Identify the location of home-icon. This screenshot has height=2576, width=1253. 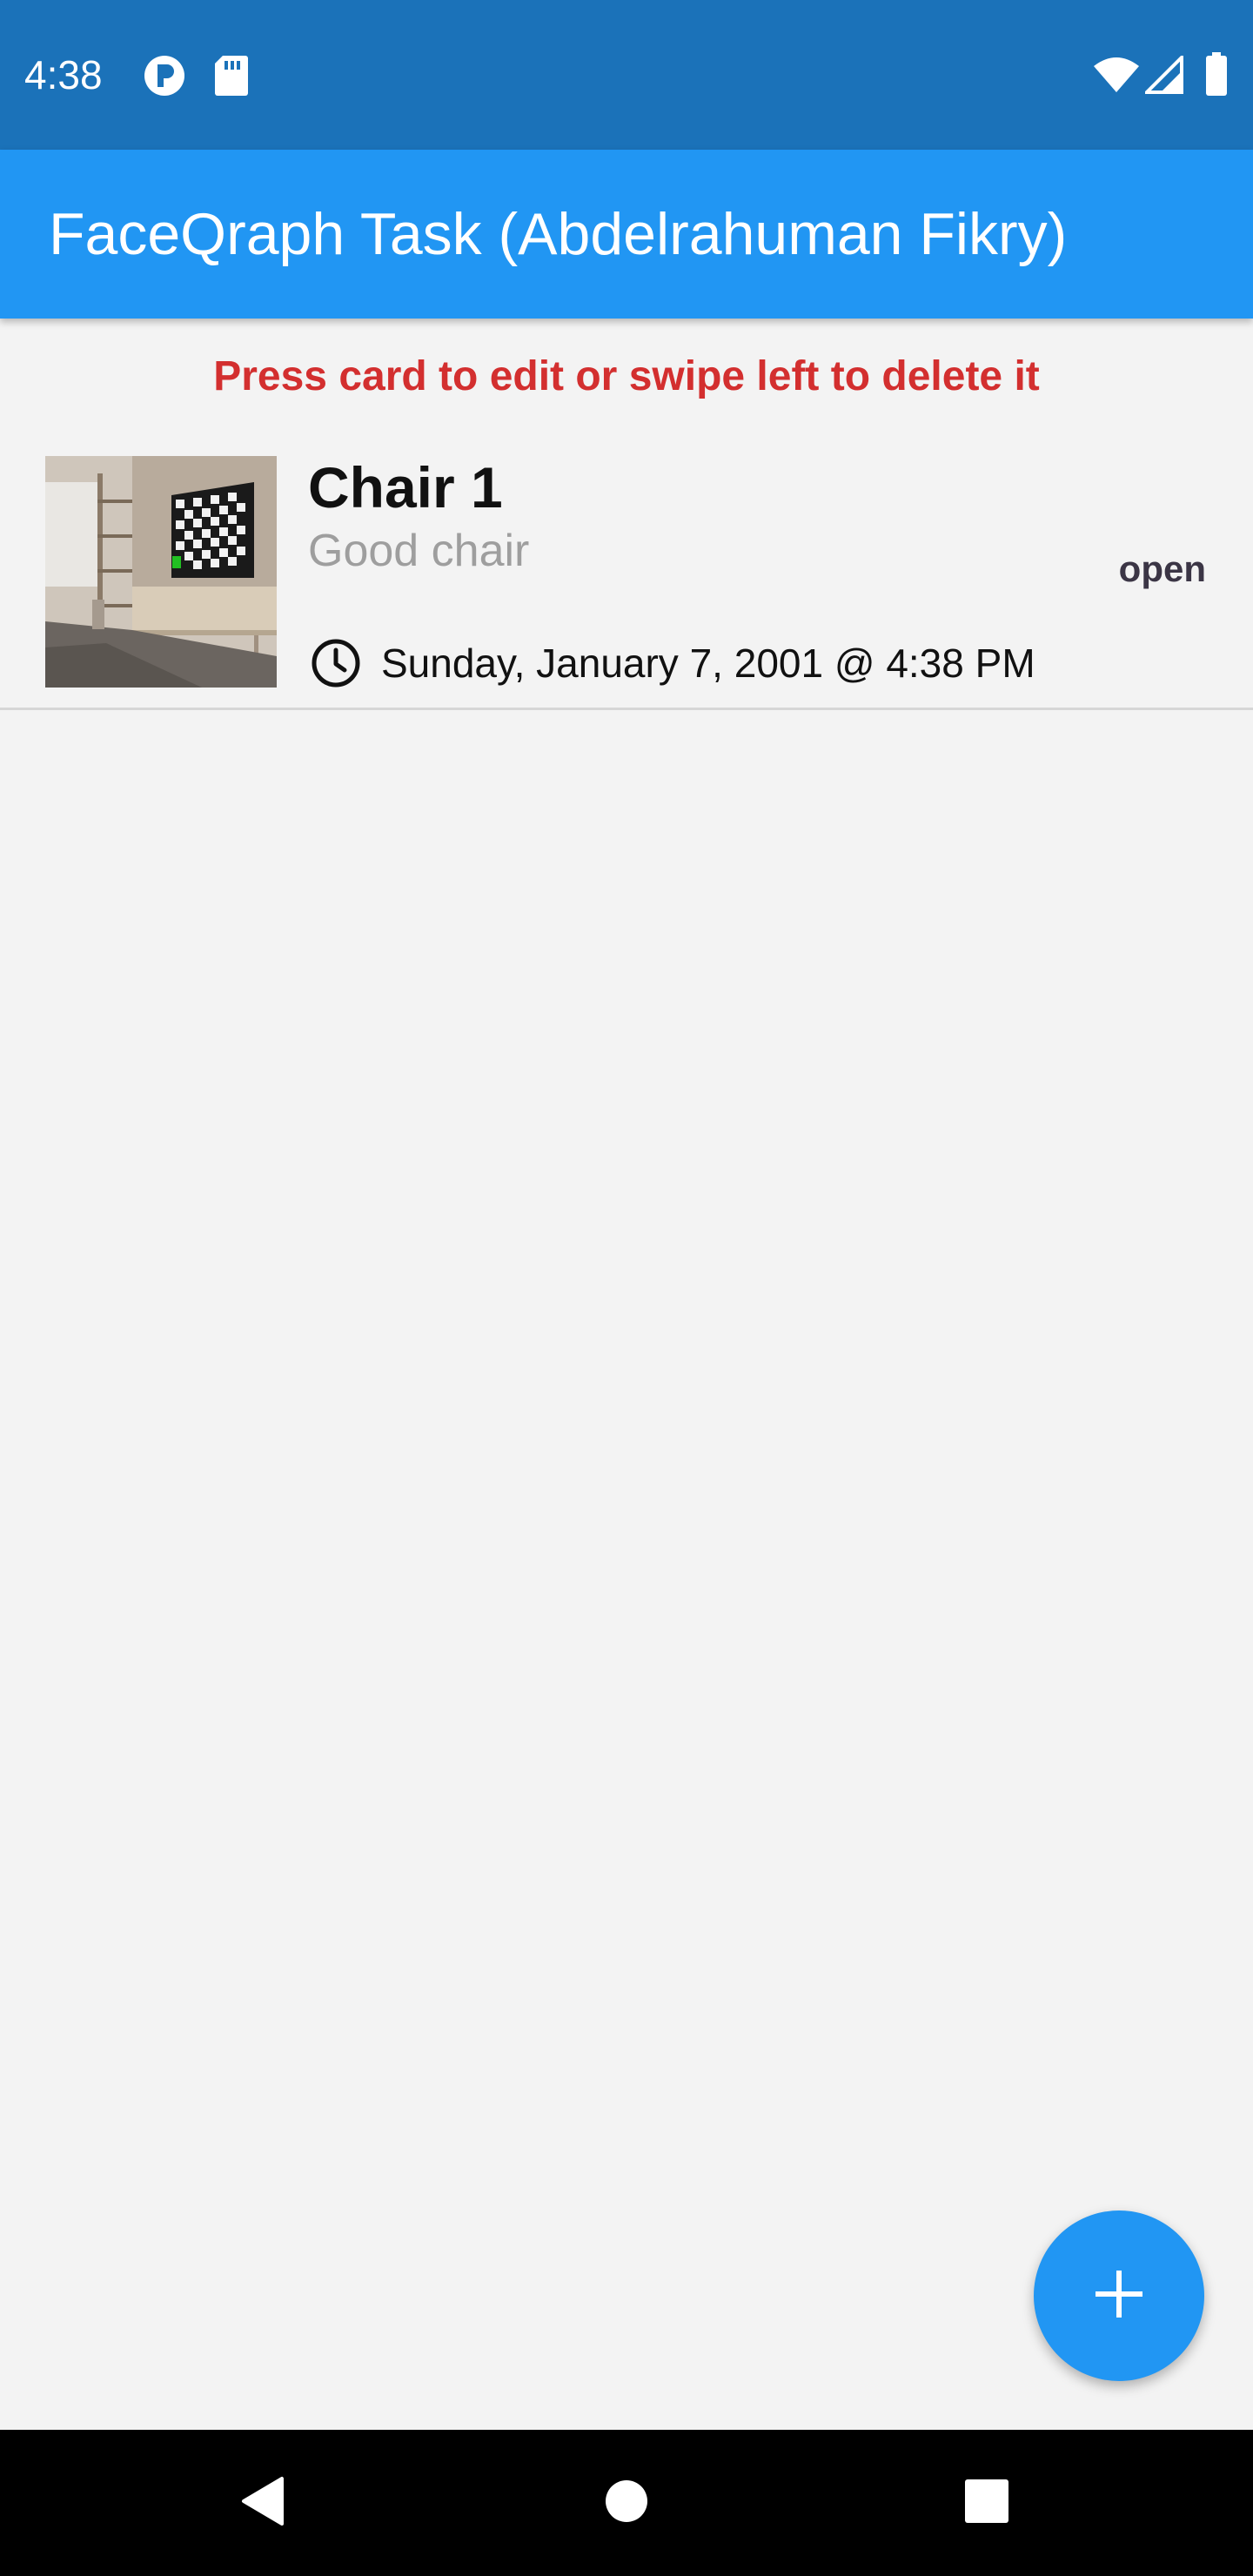
(626, 2504).